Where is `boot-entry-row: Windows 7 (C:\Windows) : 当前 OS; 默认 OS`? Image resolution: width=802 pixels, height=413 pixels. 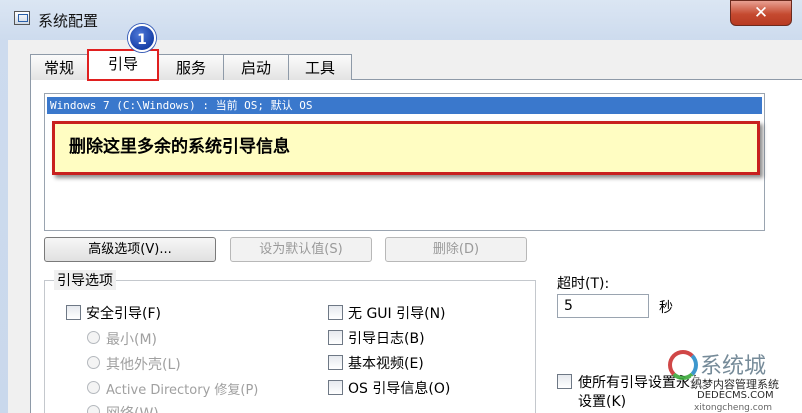 boot-entry-row: Windows 7 (C:\Windows) : 当前 OS; 默认 OS is located at coordinates (404, 105).